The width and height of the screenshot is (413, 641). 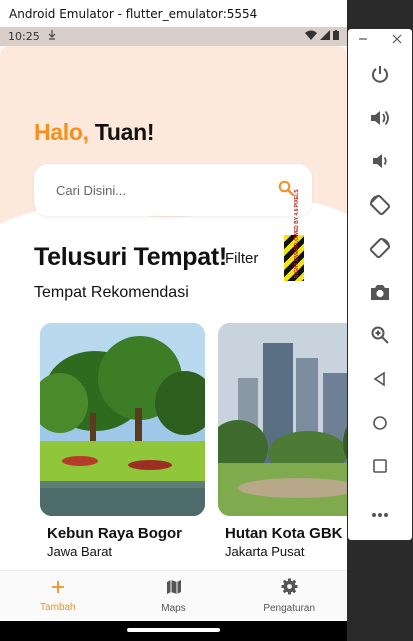 What do you see at coordinates (174, 589) in the screenshot?
I see `map-icon` at bounding box center [174, 589].